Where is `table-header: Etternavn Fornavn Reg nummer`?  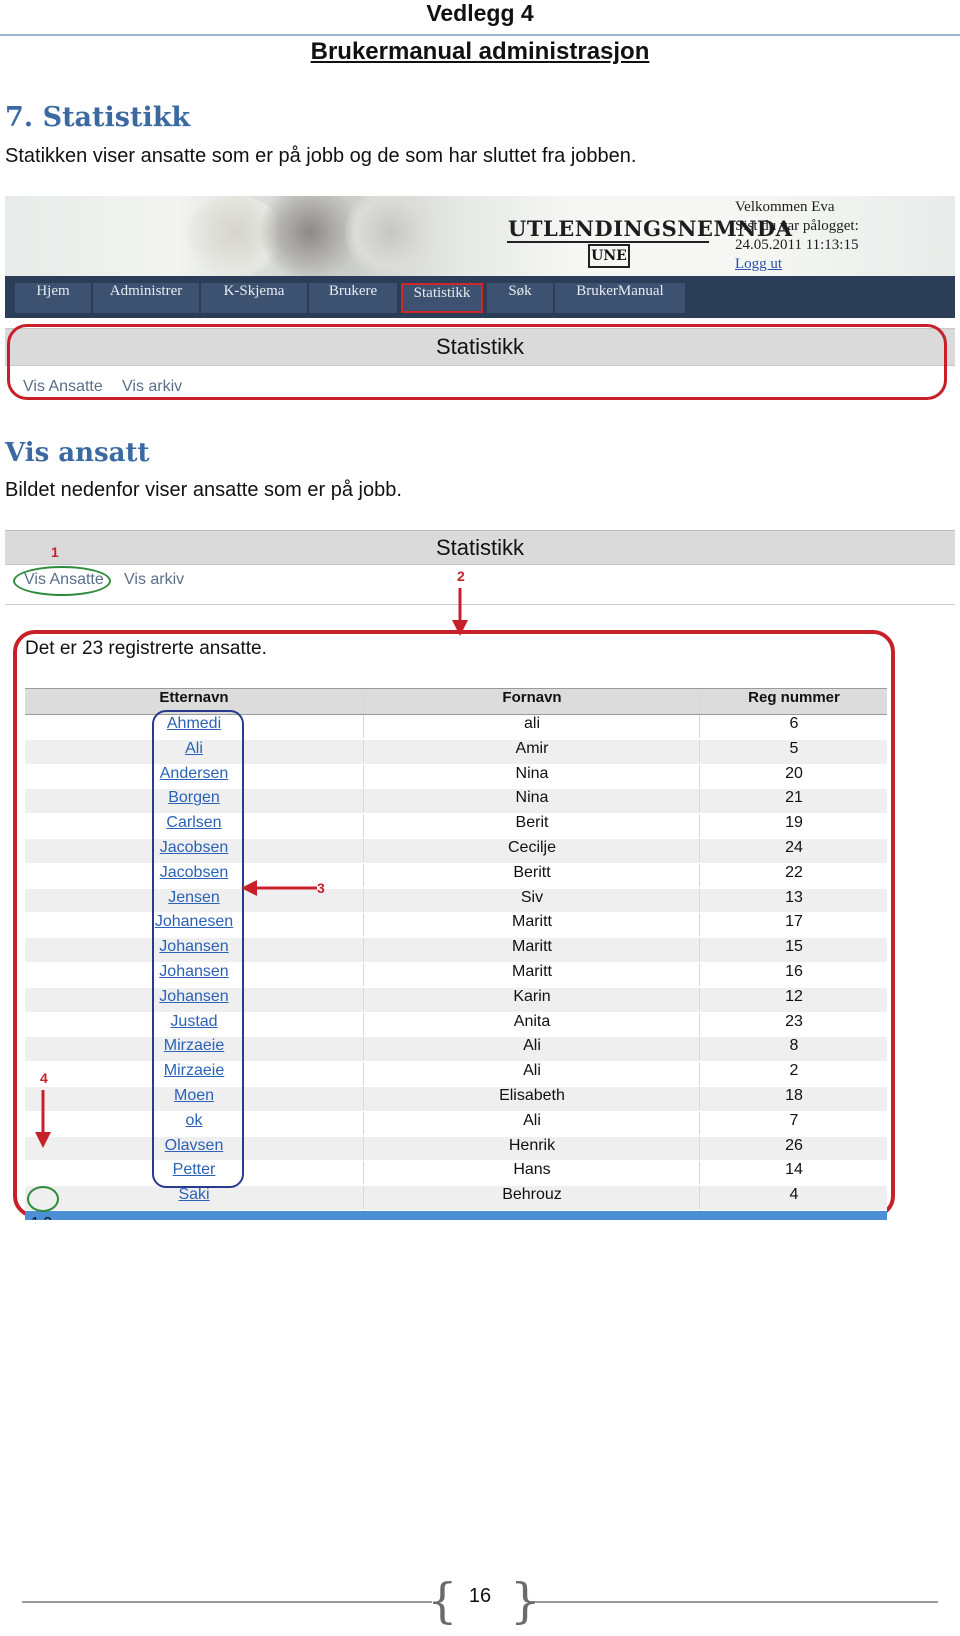
table-header: Etternavn Fornavn Reg nummer is located at coordinates (456, 701).